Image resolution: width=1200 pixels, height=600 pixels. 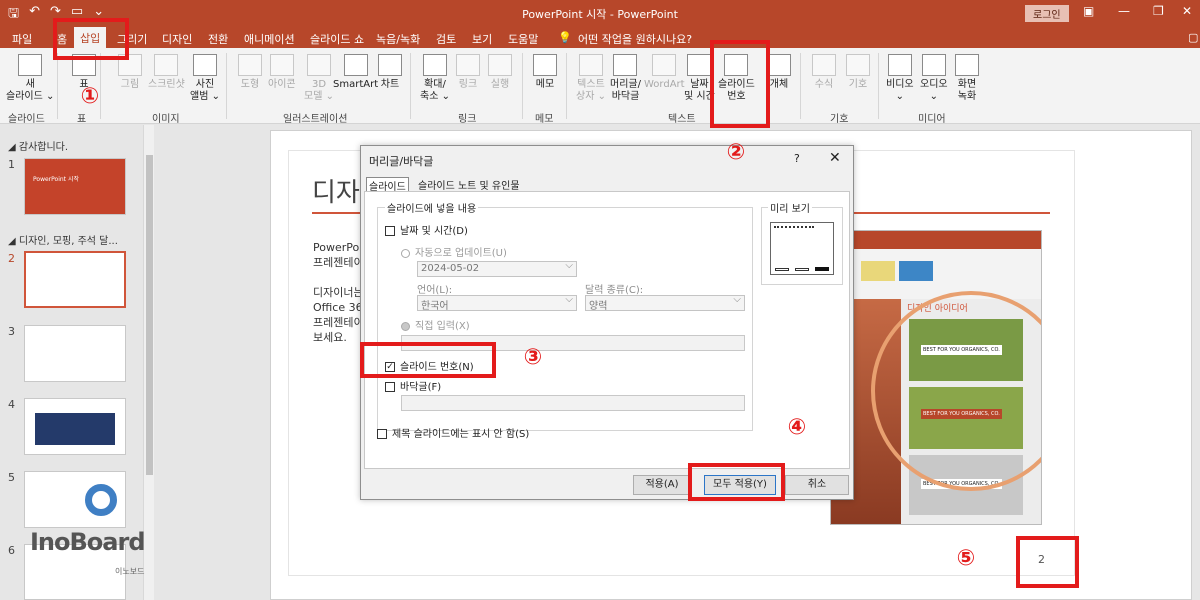 I want to click on group-label-images: 이미지, so click(x=166, y=119).